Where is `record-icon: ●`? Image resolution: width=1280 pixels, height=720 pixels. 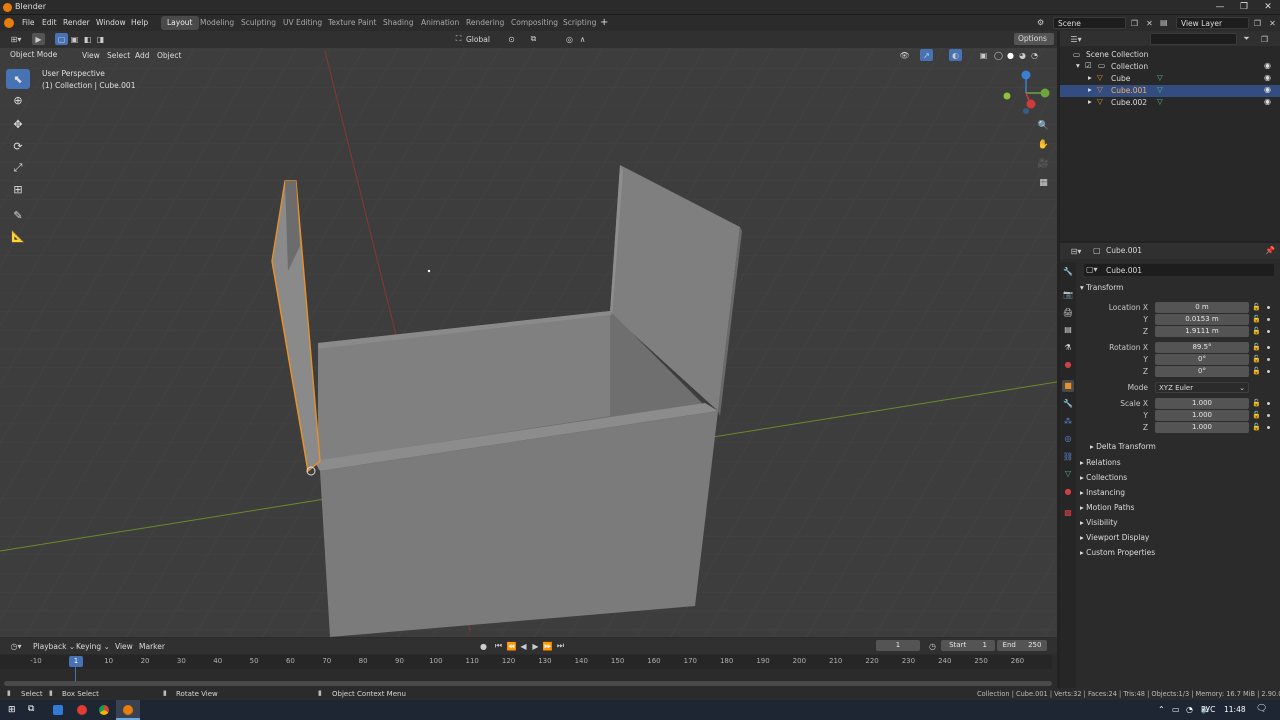 record-icon: ● is located at coordinates (483, 646).